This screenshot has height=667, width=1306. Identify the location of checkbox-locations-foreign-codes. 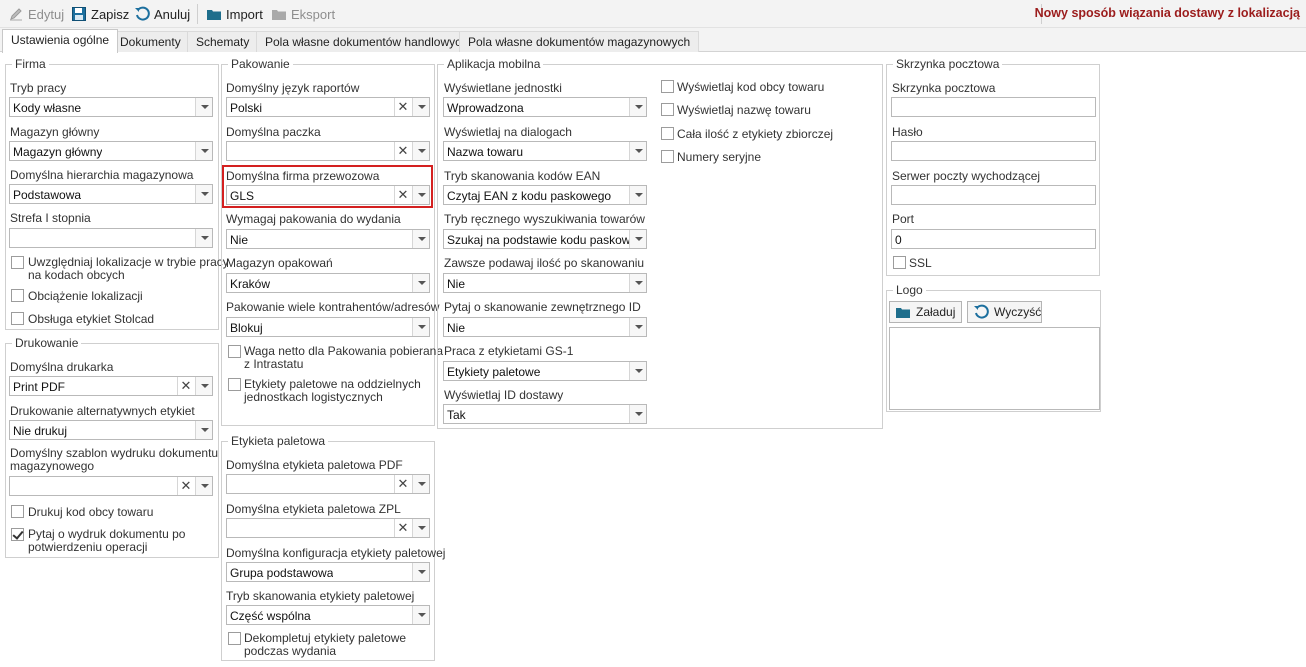
(17, 262).